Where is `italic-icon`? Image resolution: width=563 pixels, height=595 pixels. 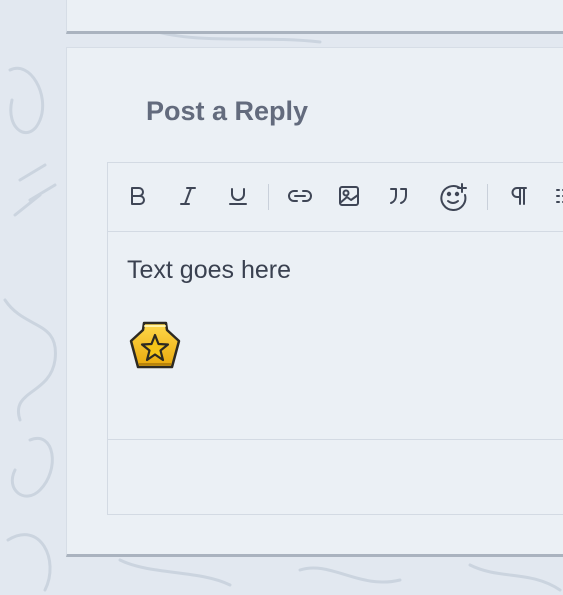 italic-icon is located at coordinates (188, 196).